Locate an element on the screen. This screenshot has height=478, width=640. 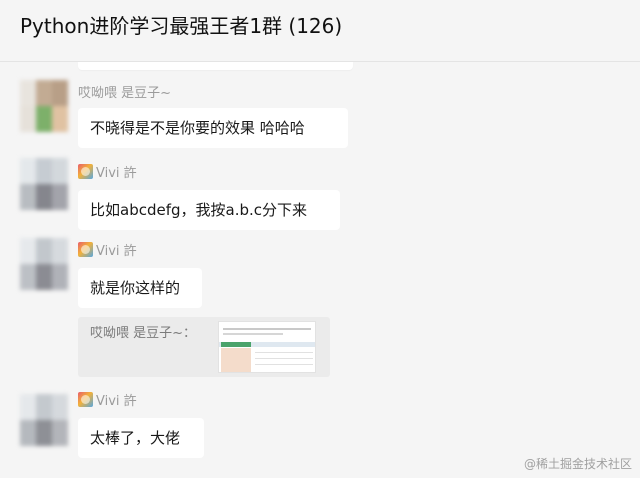
quoted-image-thumbnail is located at coordinates (267, 347).